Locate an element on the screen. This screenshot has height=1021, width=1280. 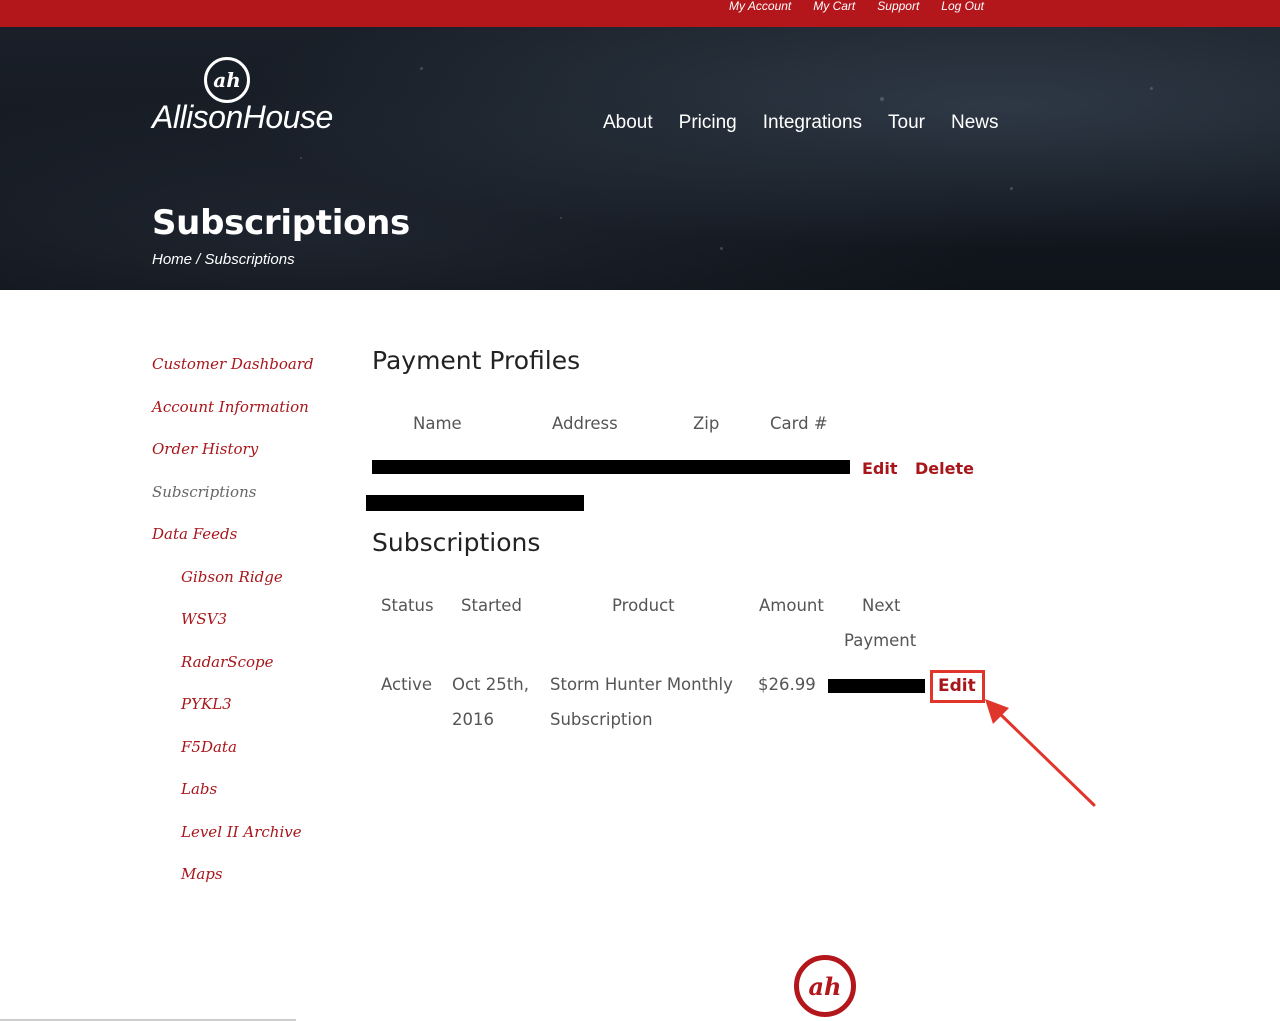
sidebar-item-wsv3: WSV3 is located at coordinates (252, 630).